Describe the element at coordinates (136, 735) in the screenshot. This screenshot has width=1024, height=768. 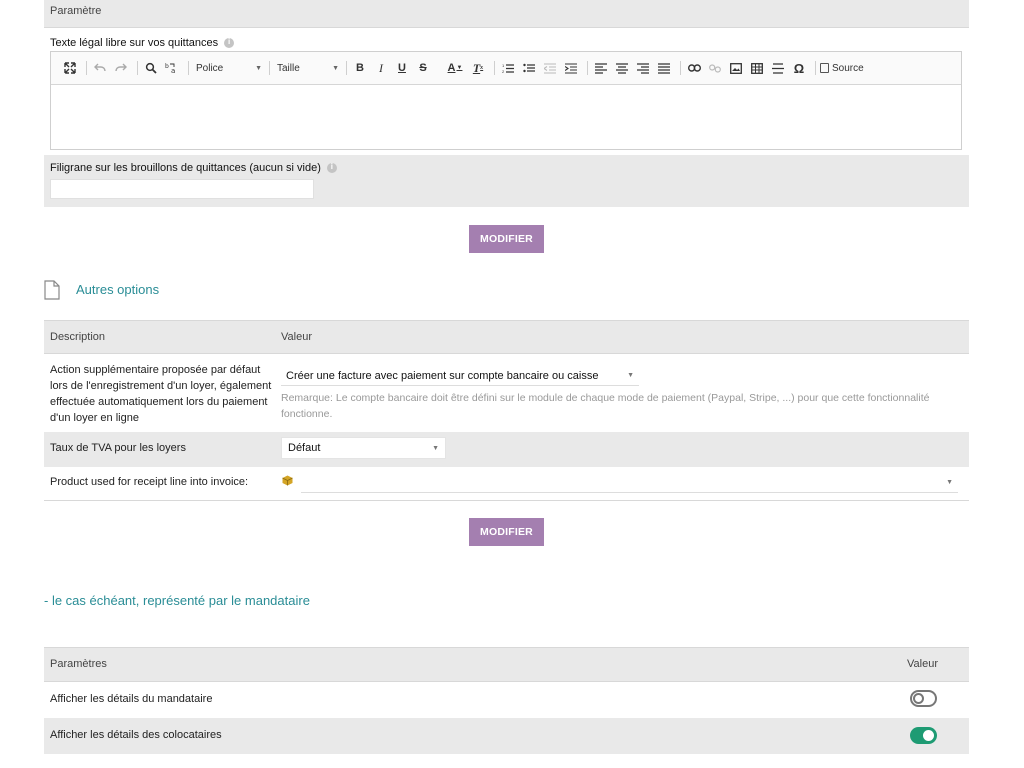
I see `row-label-show-colocataires: Afficher les détails des colocataires` at that location.